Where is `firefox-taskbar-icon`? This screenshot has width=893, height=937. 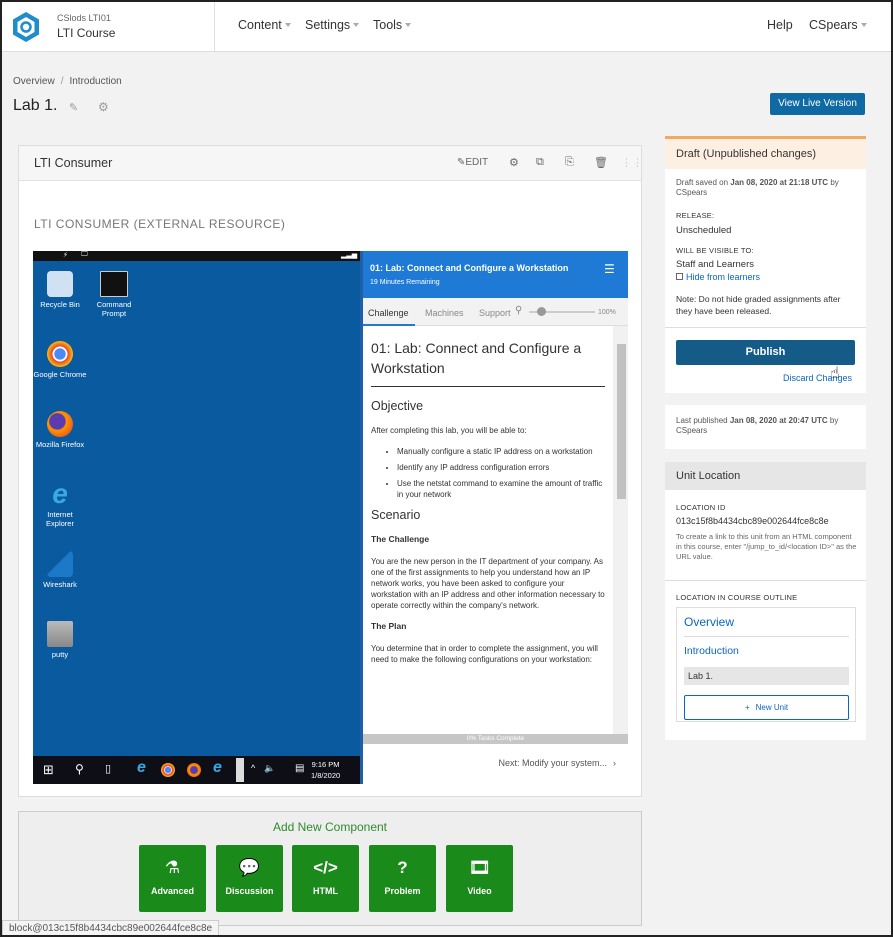
firefox-taskbar-icon is located at coordinates (194, 770).